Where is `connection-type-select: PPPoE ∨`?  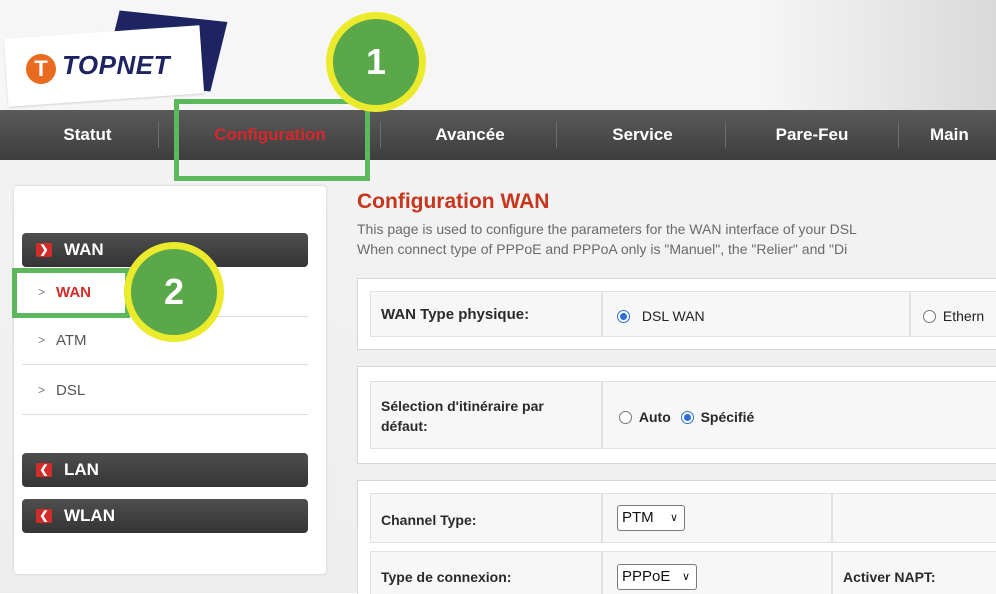 connection-type-select: PPPoE ∨ is located at coordinates (657, 577).